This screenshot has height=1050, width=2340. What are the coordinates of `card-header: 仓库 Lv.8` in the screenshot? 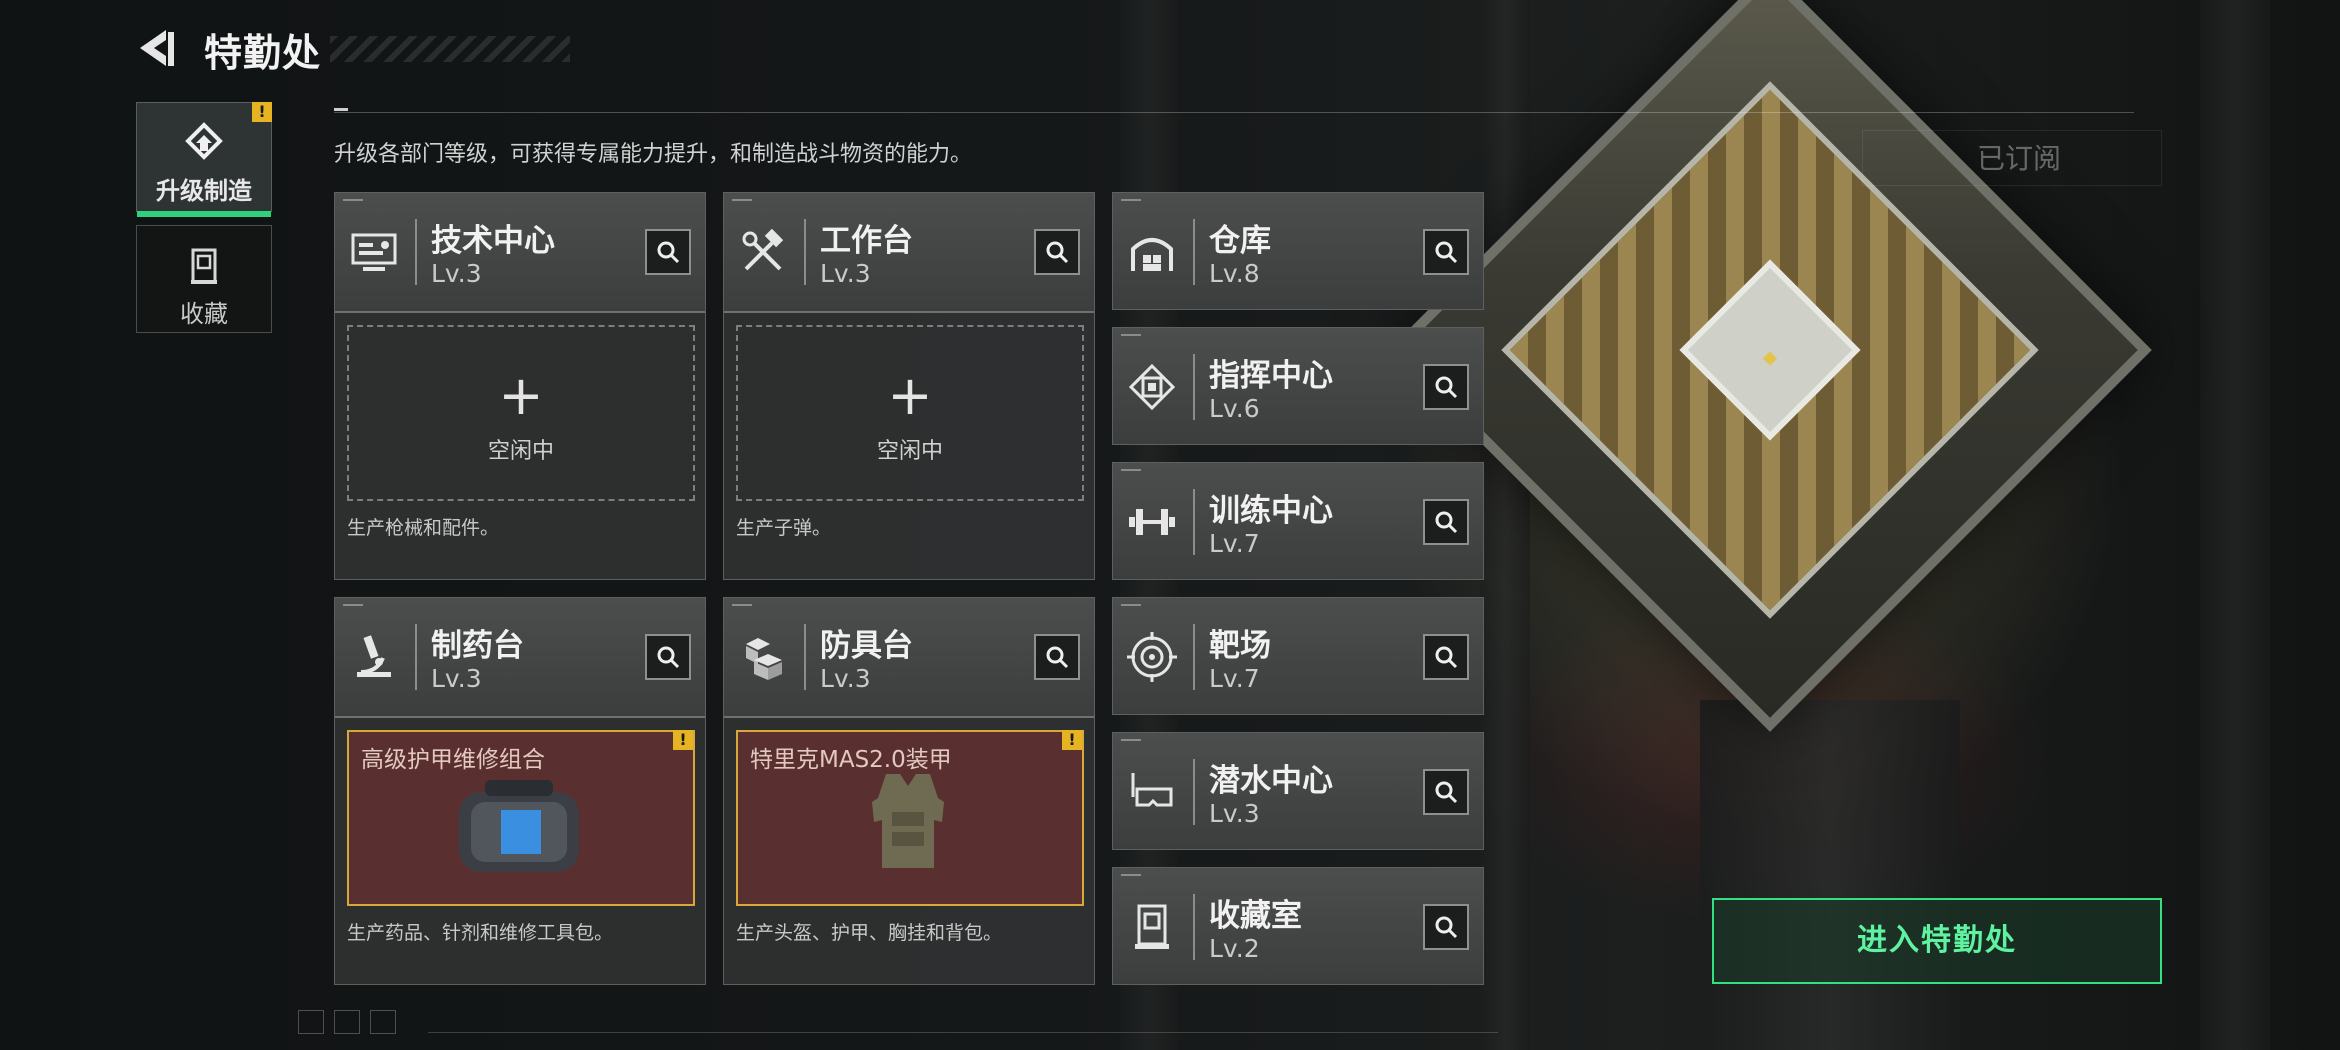 It's located at (1298, 251).